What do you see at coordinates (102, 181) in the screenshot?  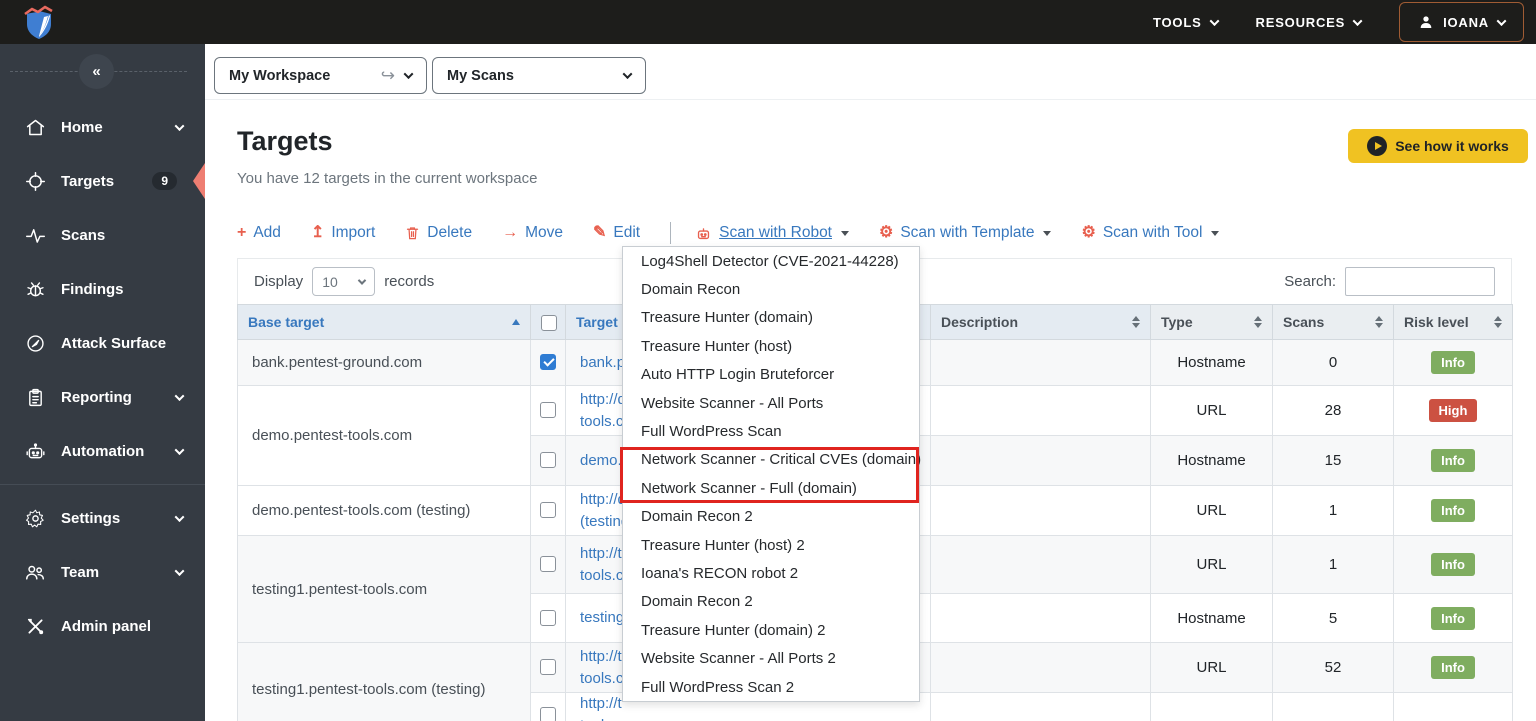 I see `sidebar-item-targets: Targets 9` at bounding box center [102, 181].